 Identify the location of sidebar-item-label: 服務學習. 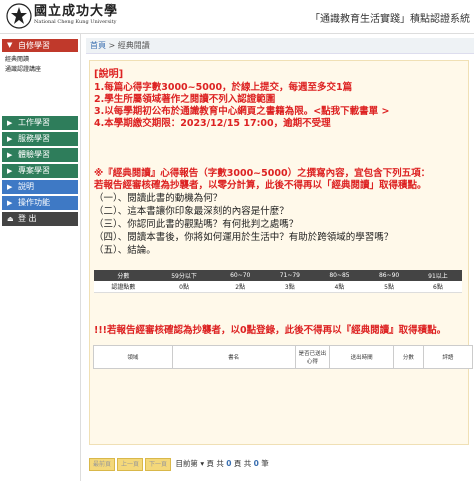
(34, 138).